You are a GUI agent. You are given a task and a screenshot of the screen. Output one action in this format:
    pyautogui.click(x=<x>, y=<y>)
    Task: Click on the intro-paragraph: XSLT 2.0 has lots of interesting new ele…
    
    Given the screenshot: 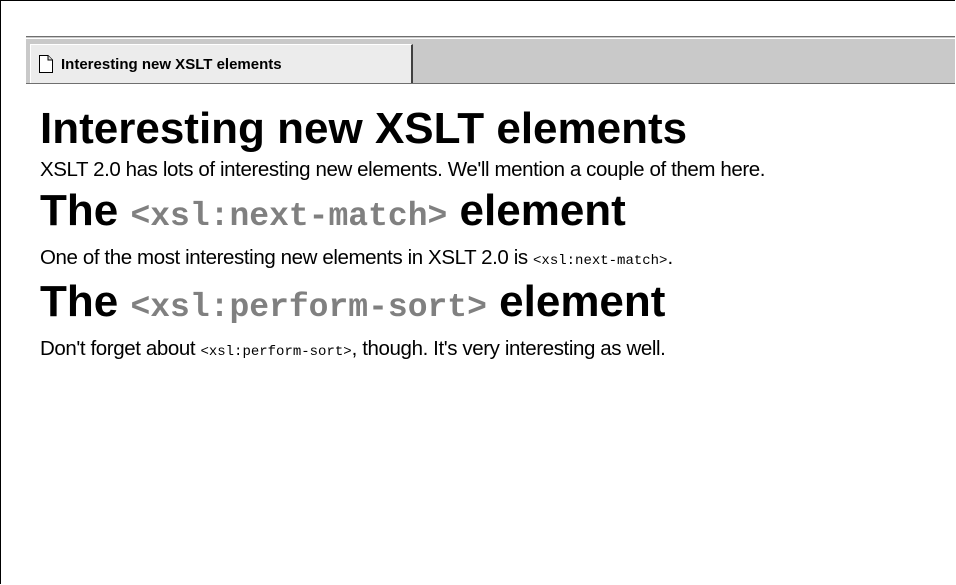 What is the action you would take?
    pyautogui.click(x=403, y=169)
    